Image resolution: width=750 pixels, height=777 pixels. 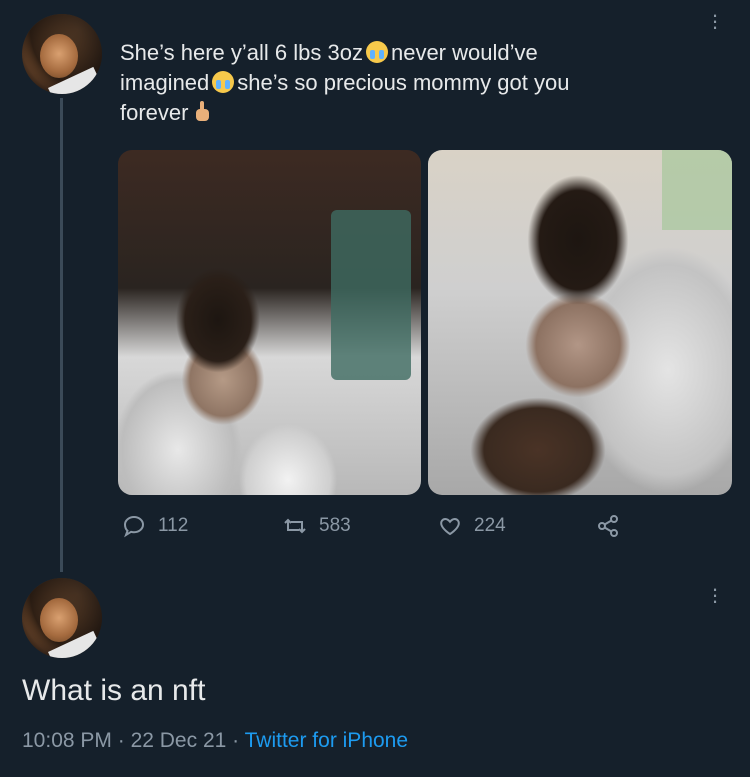 I want to click on reply-icon, so click(x=134, y=526).